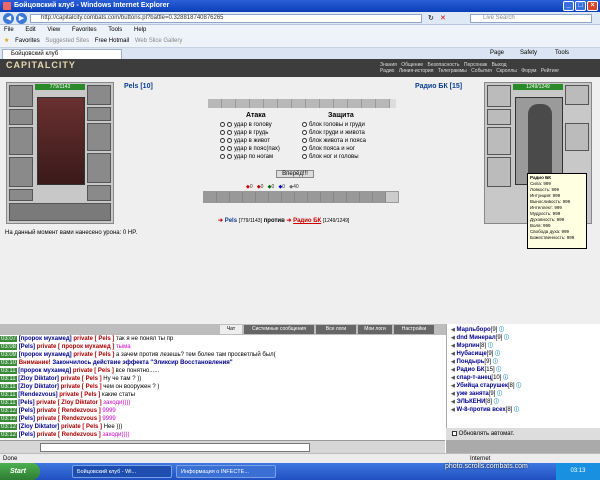 The height and width of the screenshot is (480, 600). I want to click on enemy-gloves-slot, so click(577, 137).